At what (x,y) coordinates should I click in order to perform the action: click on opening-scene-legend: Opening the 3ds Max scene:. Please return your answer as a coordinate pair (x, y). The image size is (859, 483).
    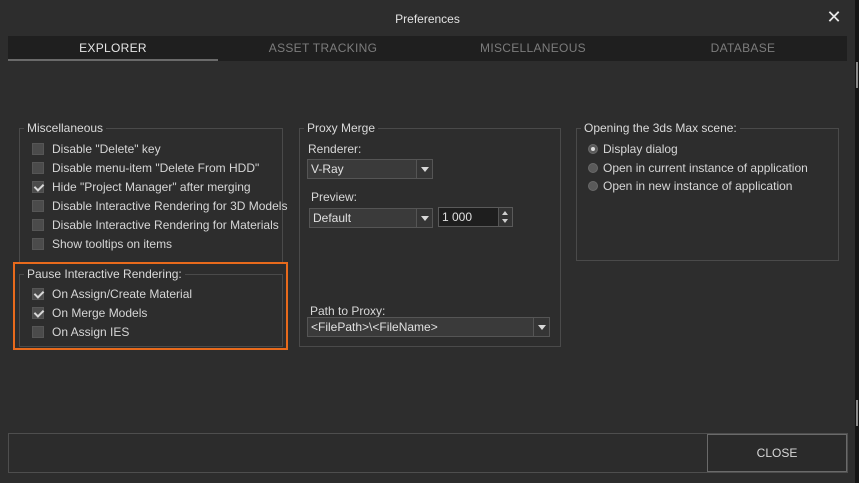
    Looking at the image, I should click on (660, 128).